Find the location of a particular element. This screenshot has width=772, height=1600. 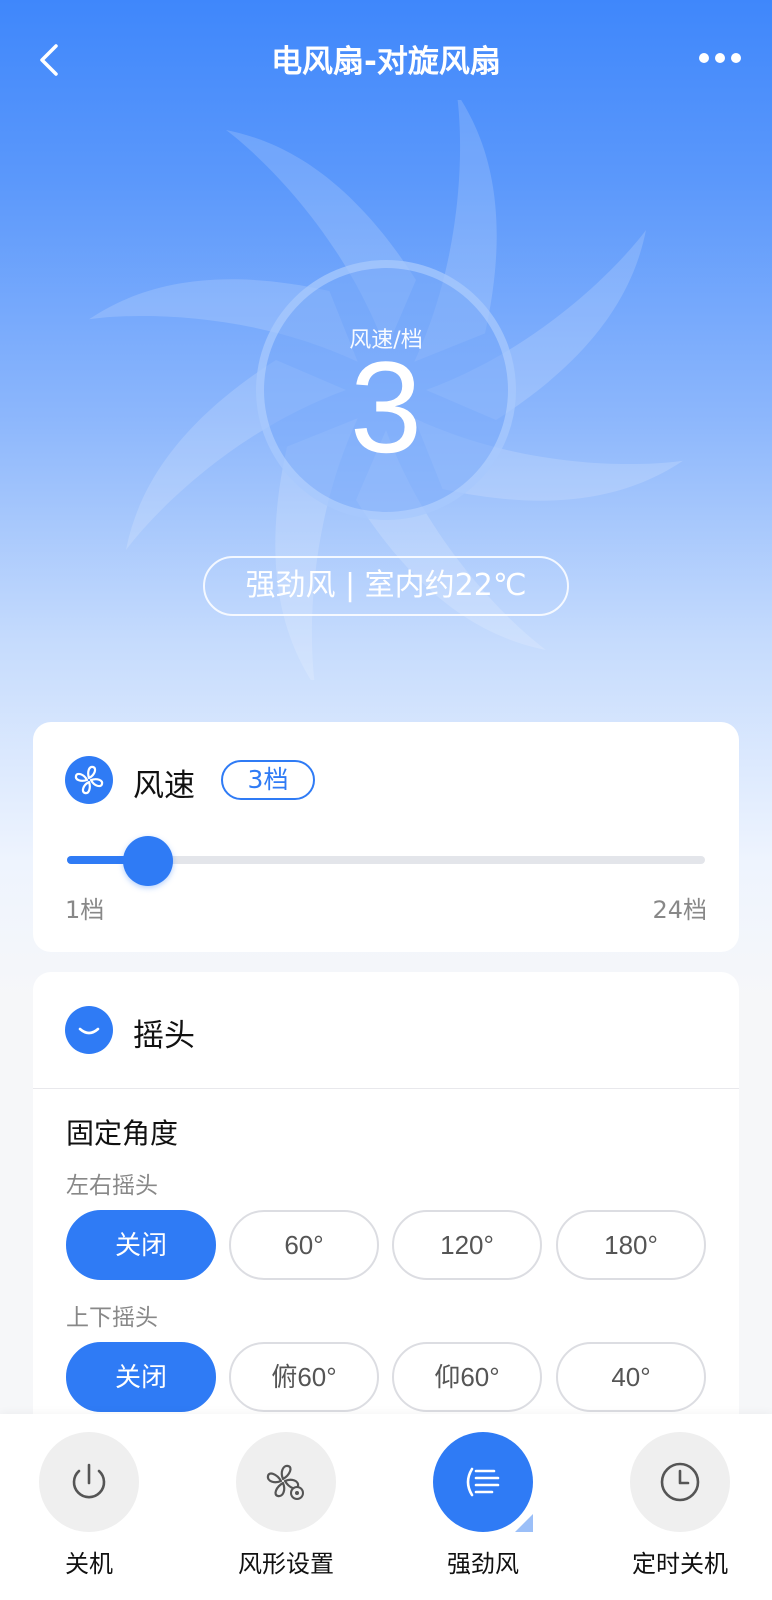

speed-slider-thumb is located at coordinates (148, 861).